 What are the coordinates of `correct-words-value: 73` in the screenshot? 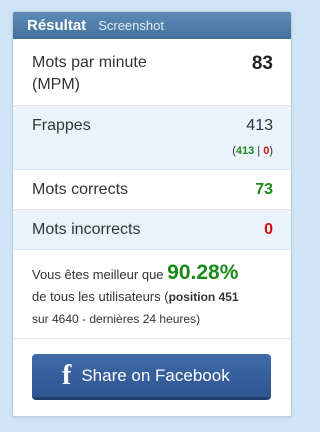 It's located at (264, 189).